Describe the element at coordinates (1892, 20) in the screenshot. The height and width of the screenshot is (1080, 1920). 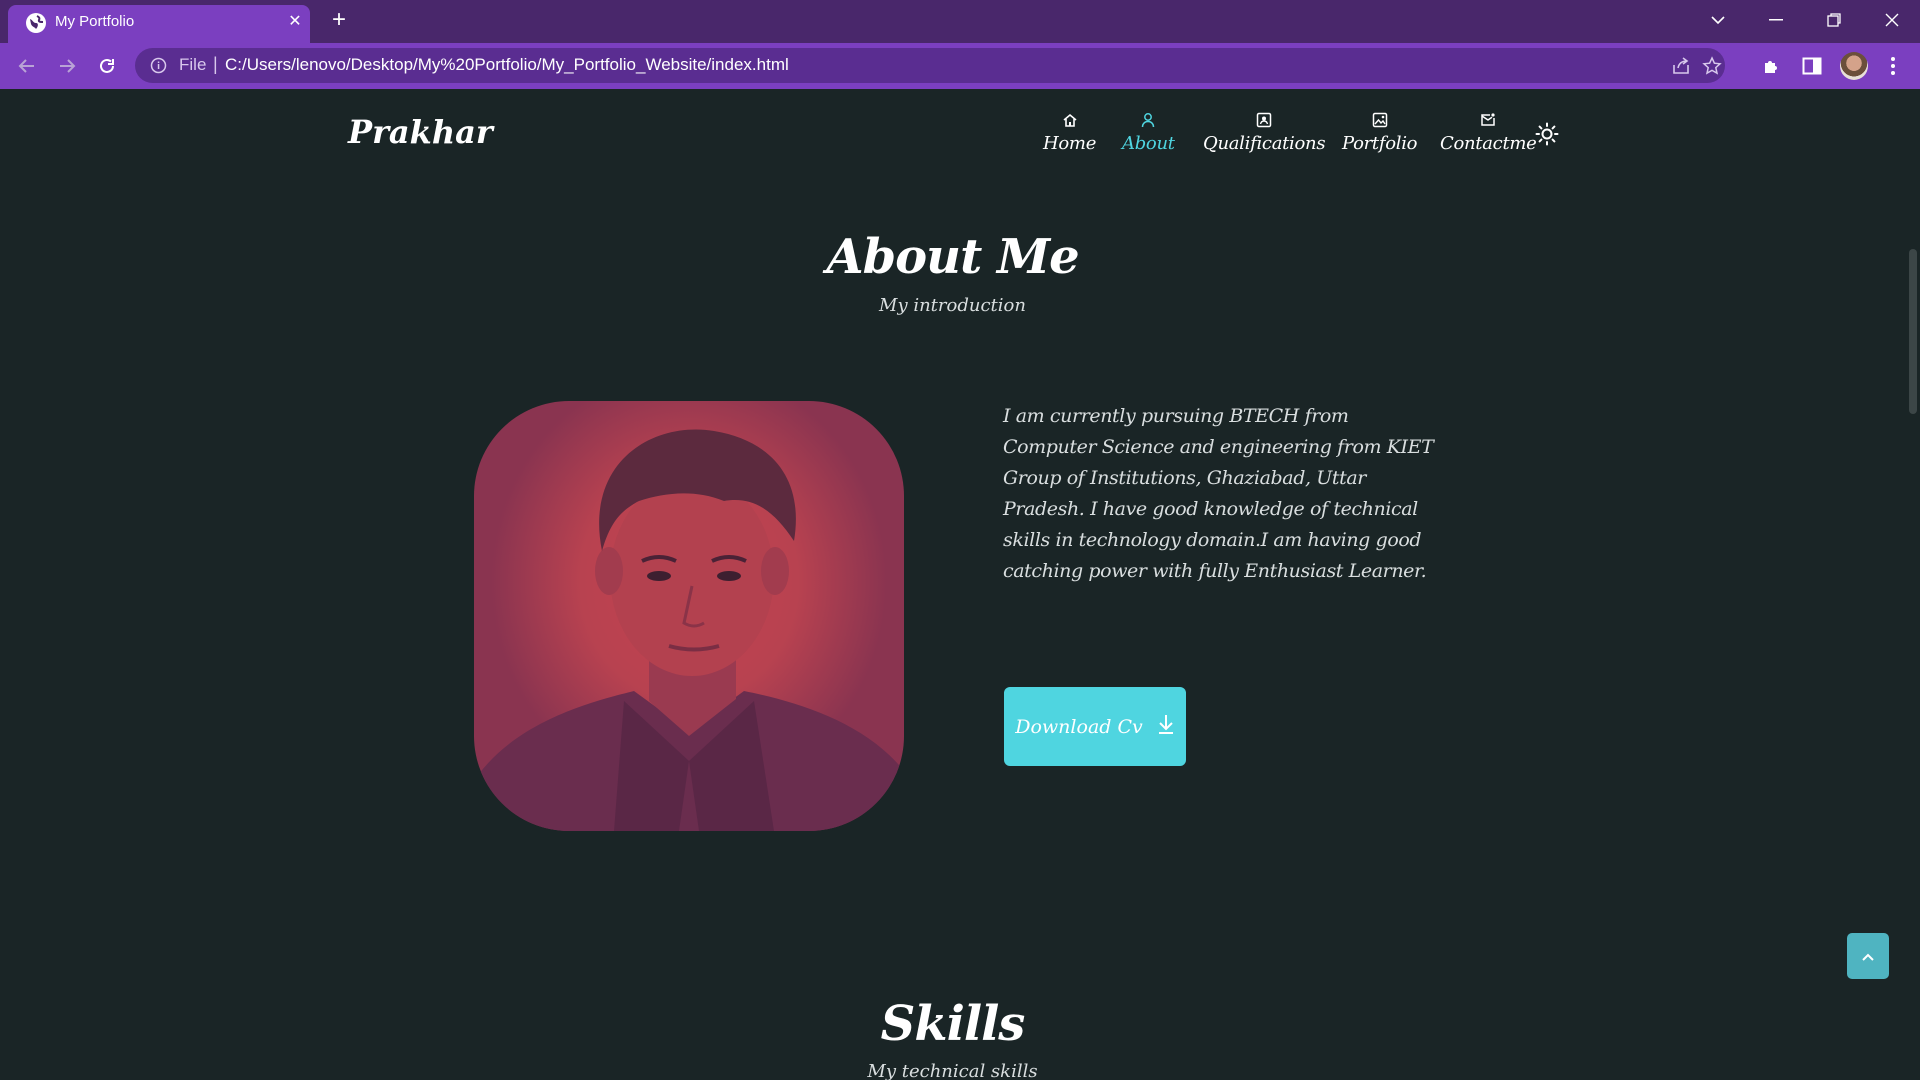
I see `close-window-icon` at that location.